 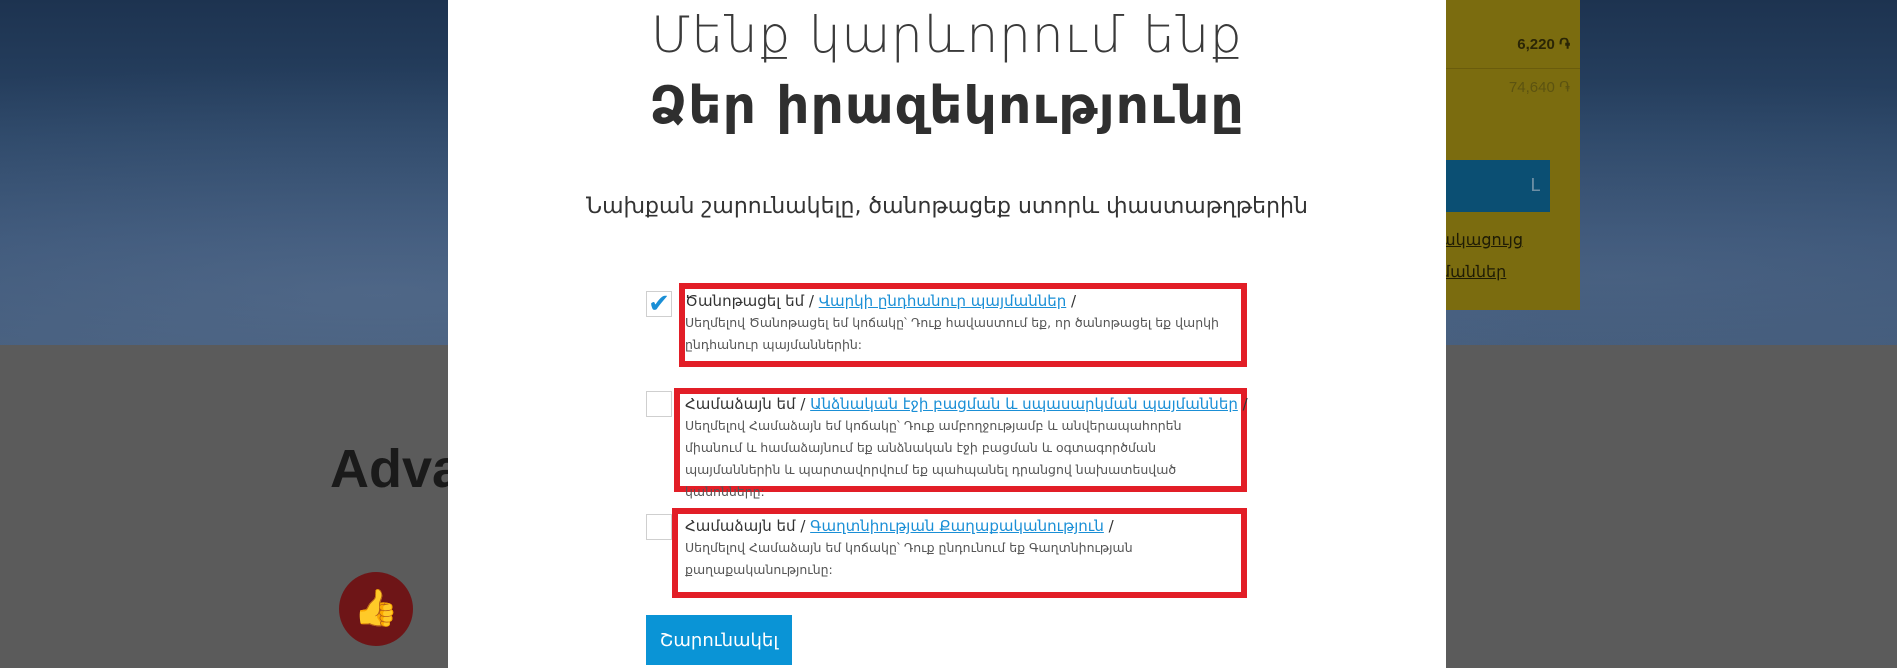 I want to click on loan-terms-link: Վարկի ընդհանուր պայմաններ, so click(x=943, y=301).